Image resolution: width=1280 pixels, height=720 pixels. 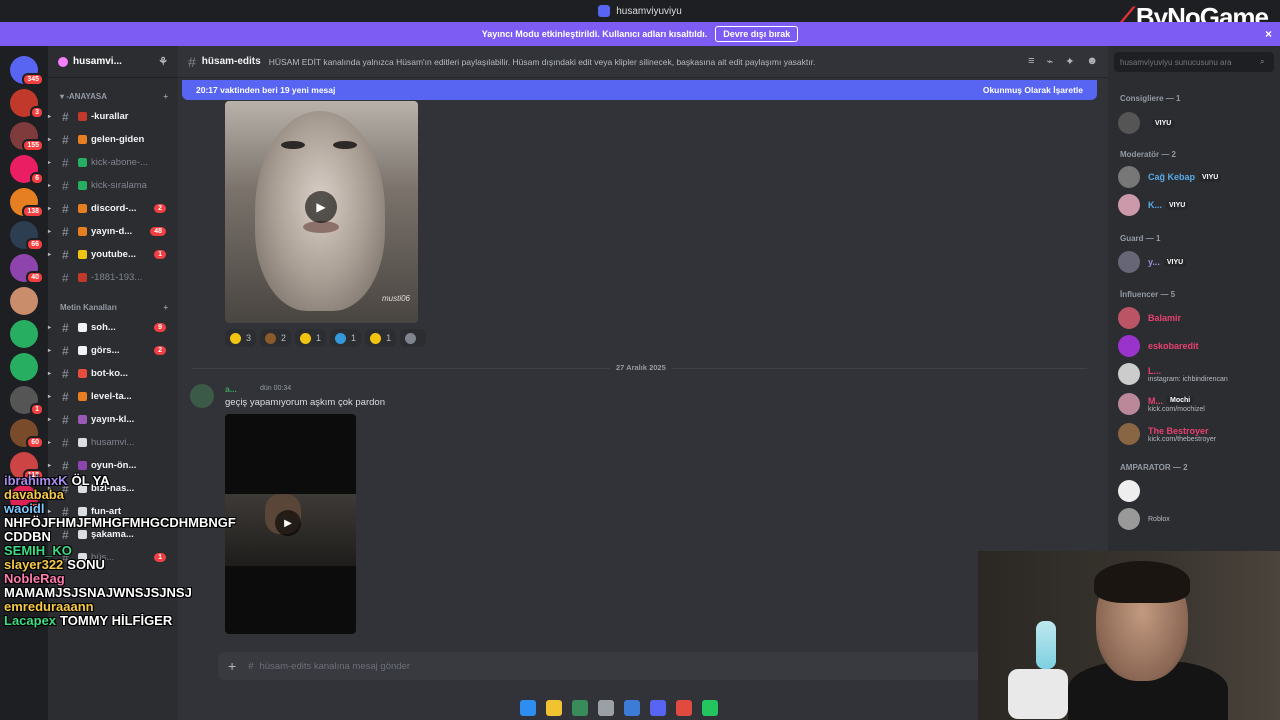 What do you see at coordinates (232, 666) in the screenshot?
I see `attach-plus-icon: +` at bounding box center [232, 666].